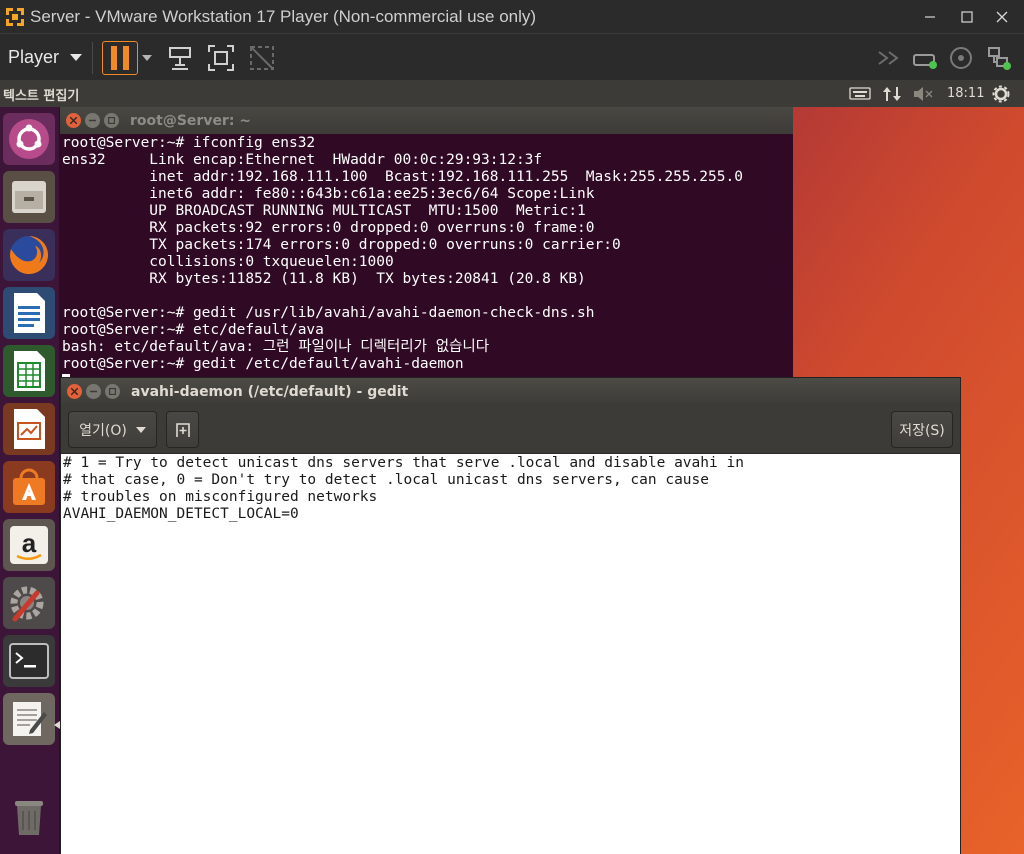 This screenshot has width=1024, height=854. What do you see at coordinates (1001, 94) in the screenshot?
I see `system-gear-icon` at bounding box center [1001, 94].